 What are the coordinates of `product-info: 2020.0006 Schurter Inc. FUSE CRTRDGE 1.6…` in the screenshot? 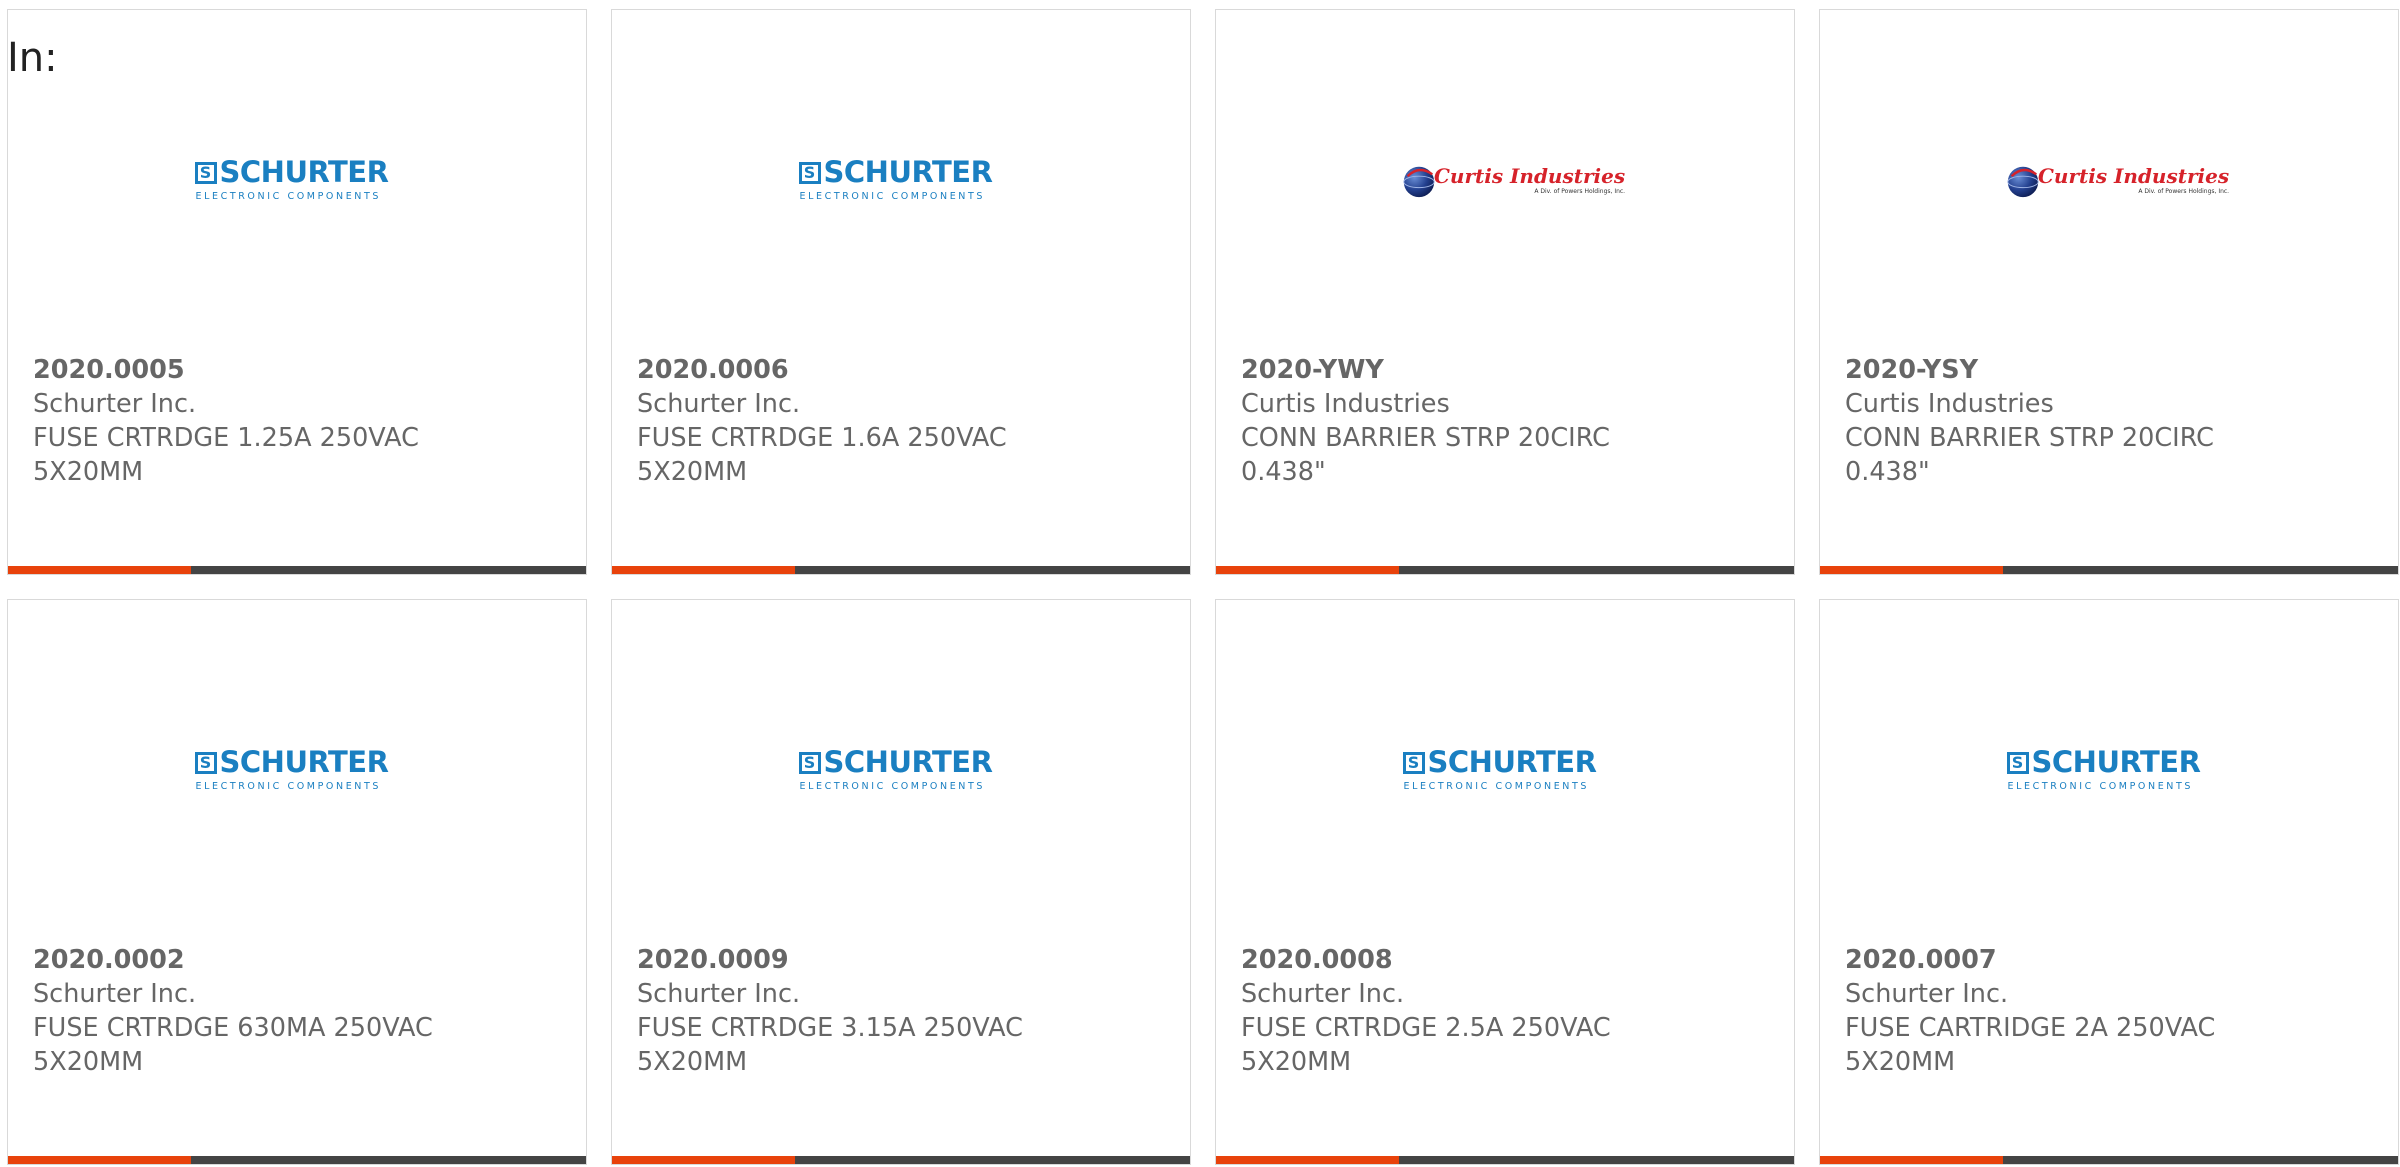 It's located at (857, 421).